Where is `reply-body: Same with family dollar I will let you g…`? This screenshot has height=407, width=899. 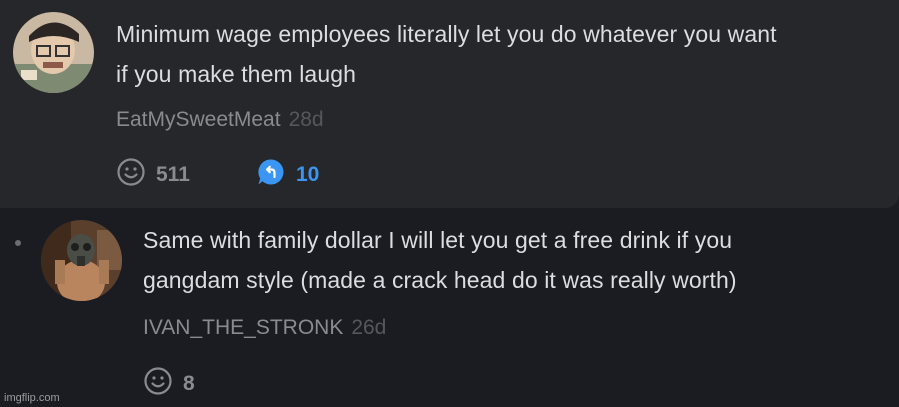 reply-body: Same with family dollar I will let you g… is located at coordinates (440, 260).